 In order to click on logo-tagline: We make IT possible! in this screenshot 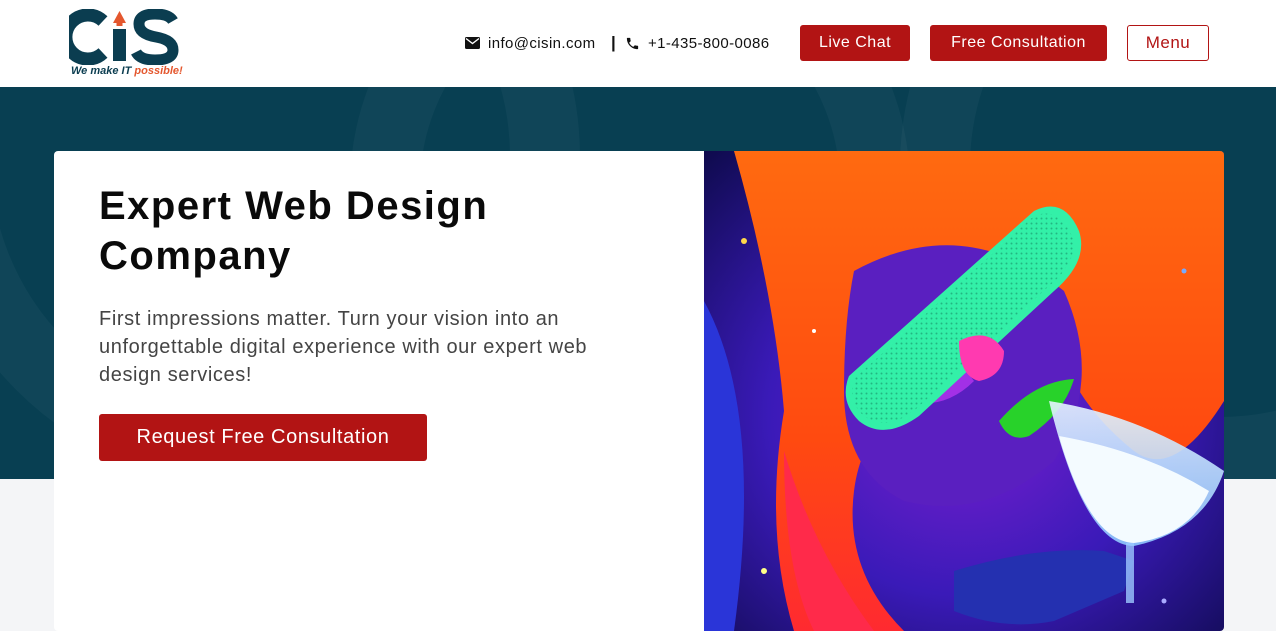, I will do `click(127, 71)`.